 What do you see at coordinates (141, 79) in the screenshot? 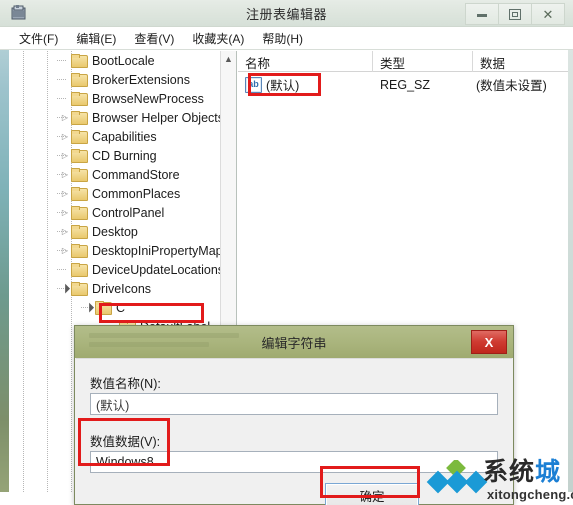
I see `tree-item-label: BrokerExtensions` at bounding box center [141, 79].